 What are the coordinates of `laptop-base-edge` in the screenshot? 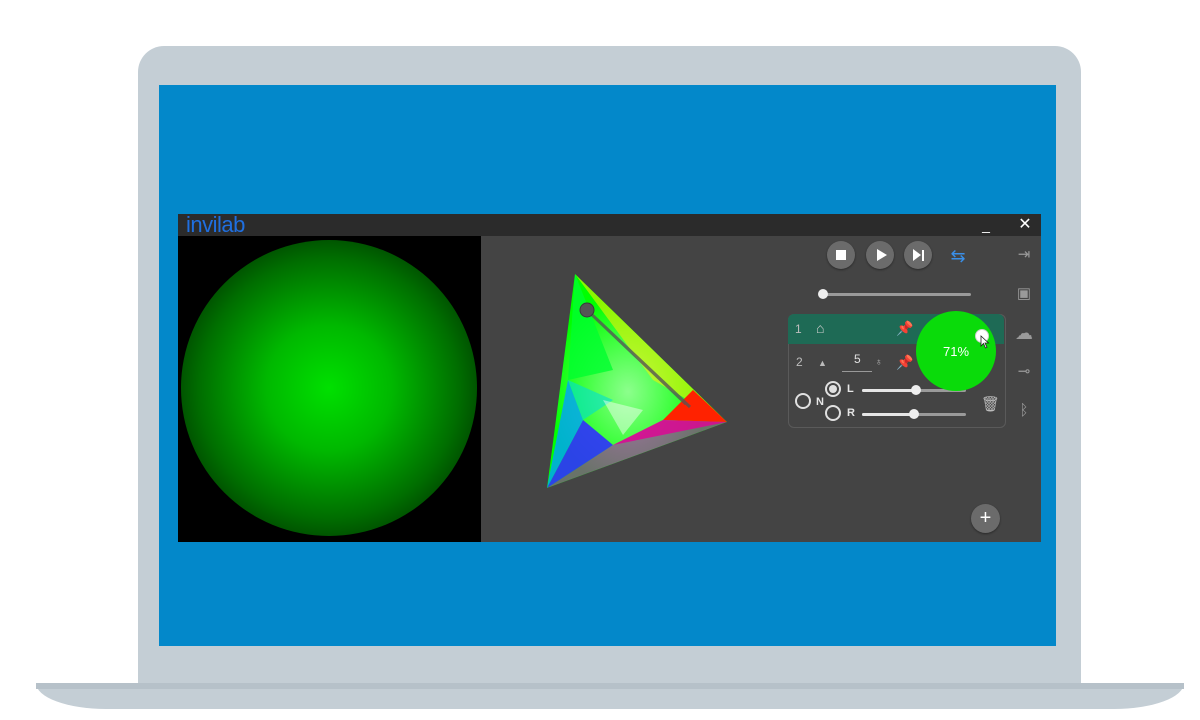 It's located at (610, 686).